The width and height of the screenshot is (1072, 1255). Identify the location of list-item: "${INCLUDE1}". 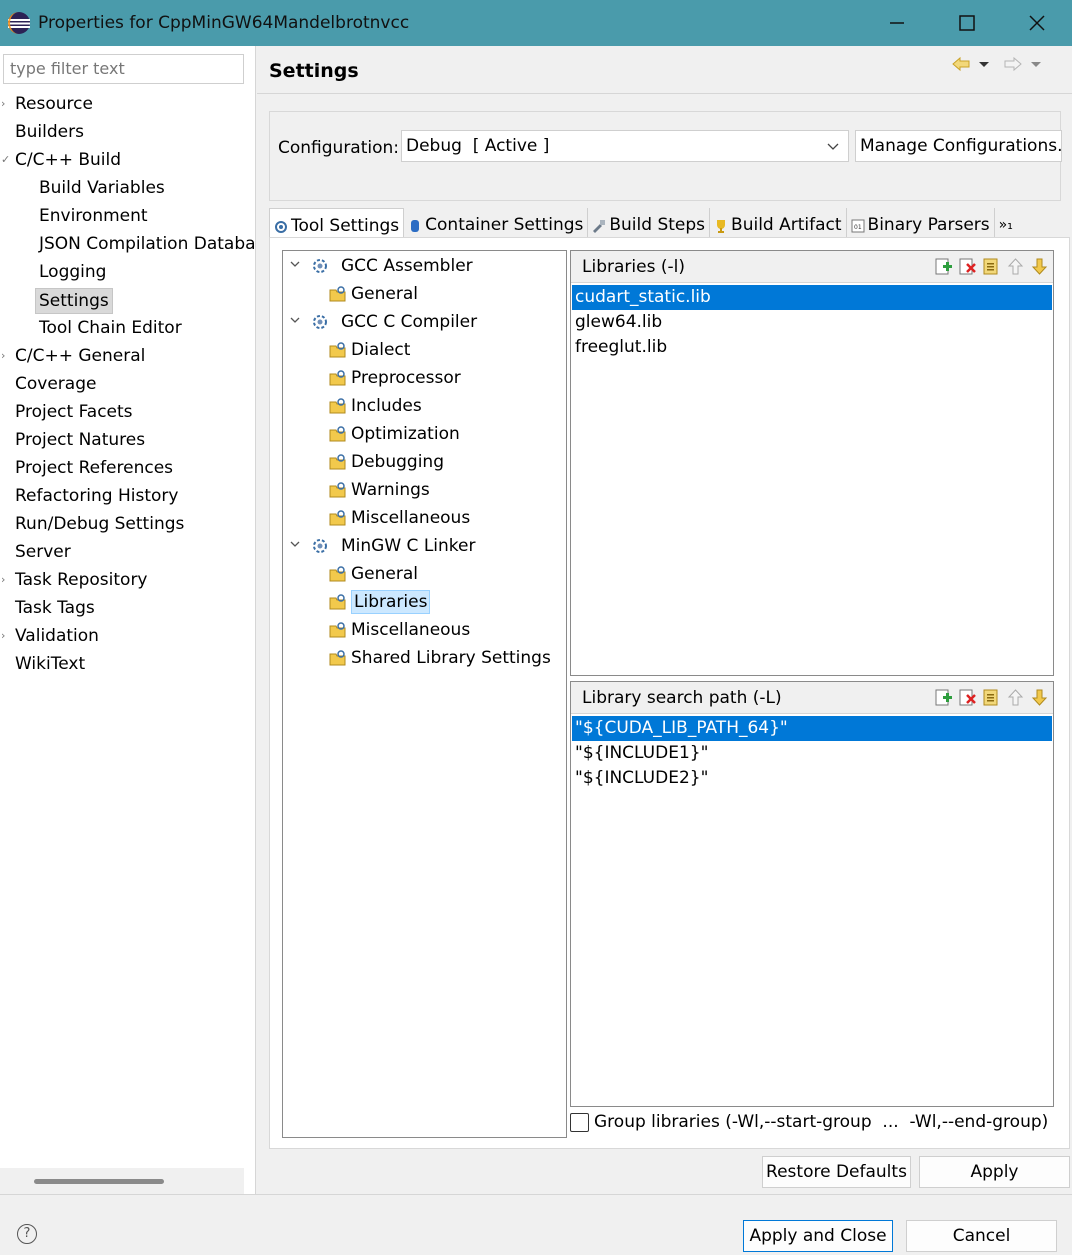
(812, 753).